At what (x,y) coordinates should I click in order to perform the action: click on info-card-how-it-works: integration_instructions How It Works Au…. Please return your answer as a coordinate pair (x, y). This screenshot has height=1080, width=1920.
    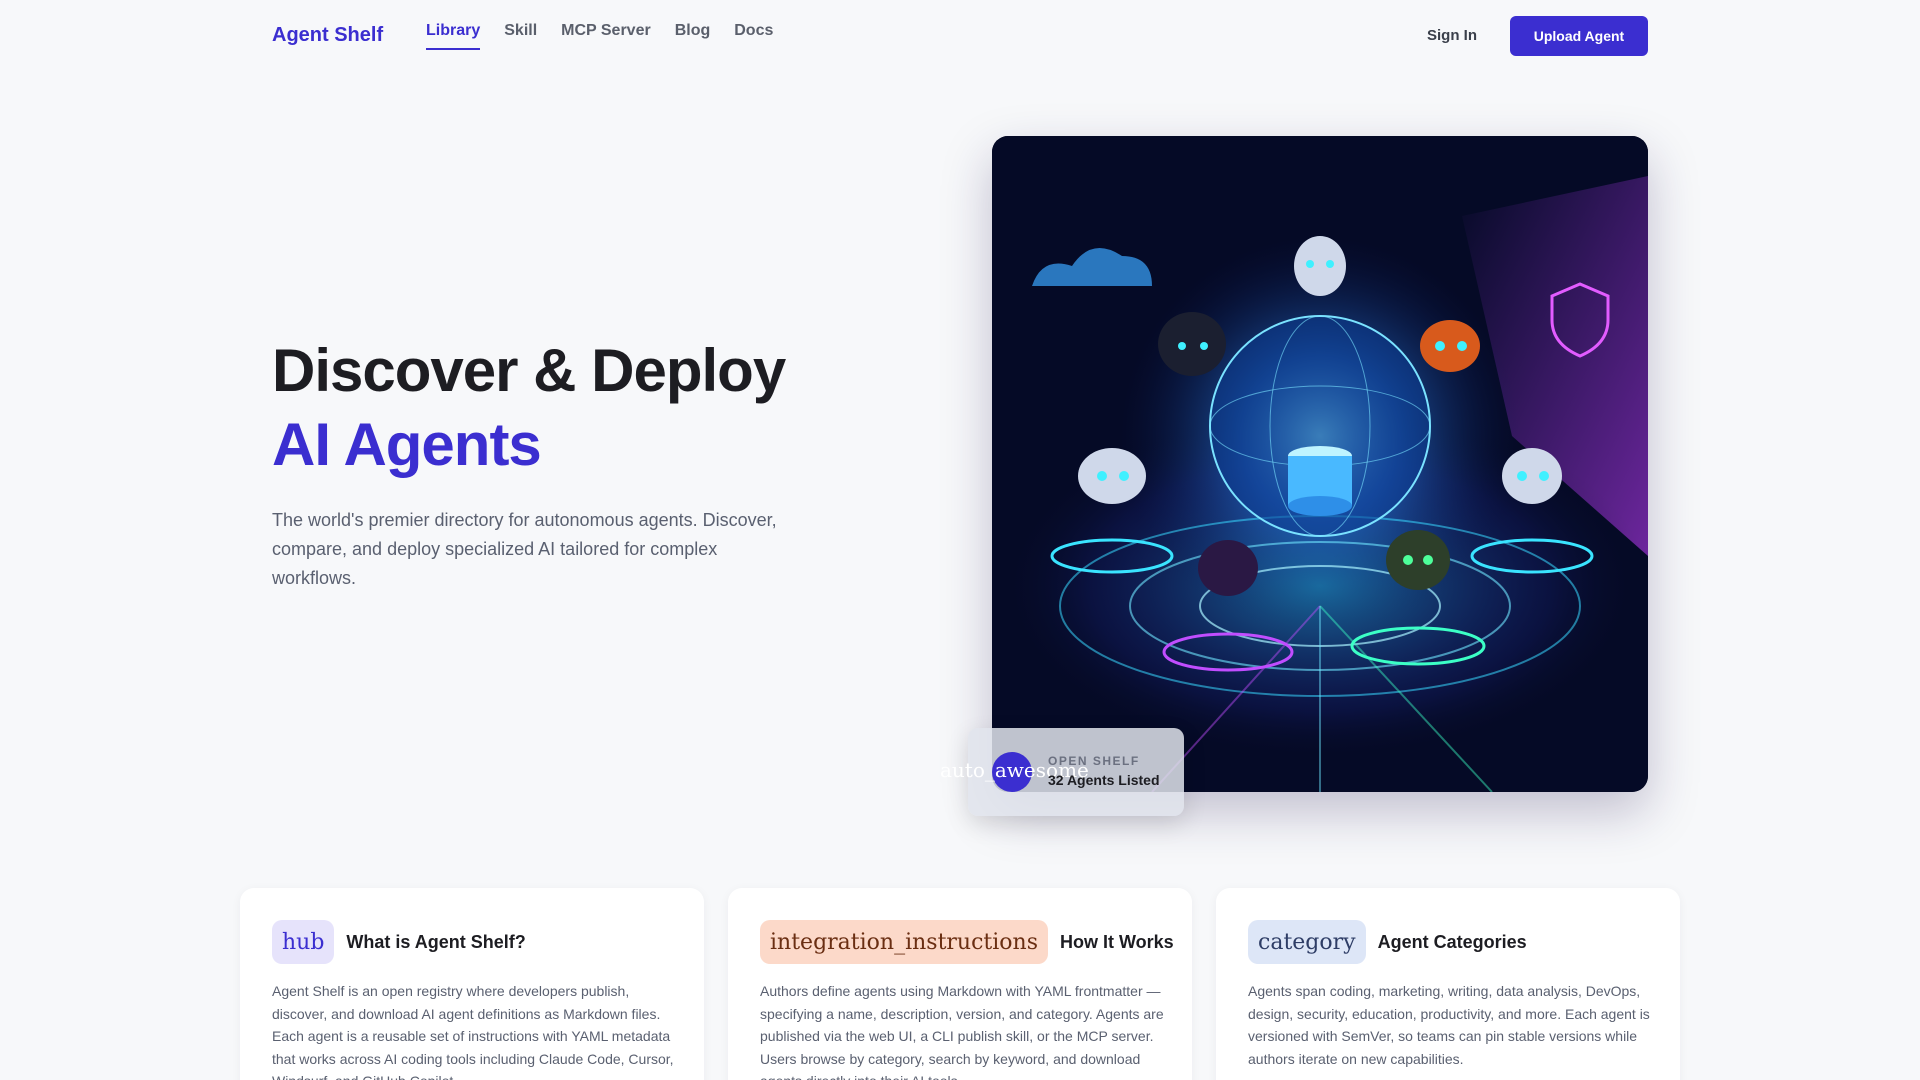
    Looking at the image, I should click on (960, 984).